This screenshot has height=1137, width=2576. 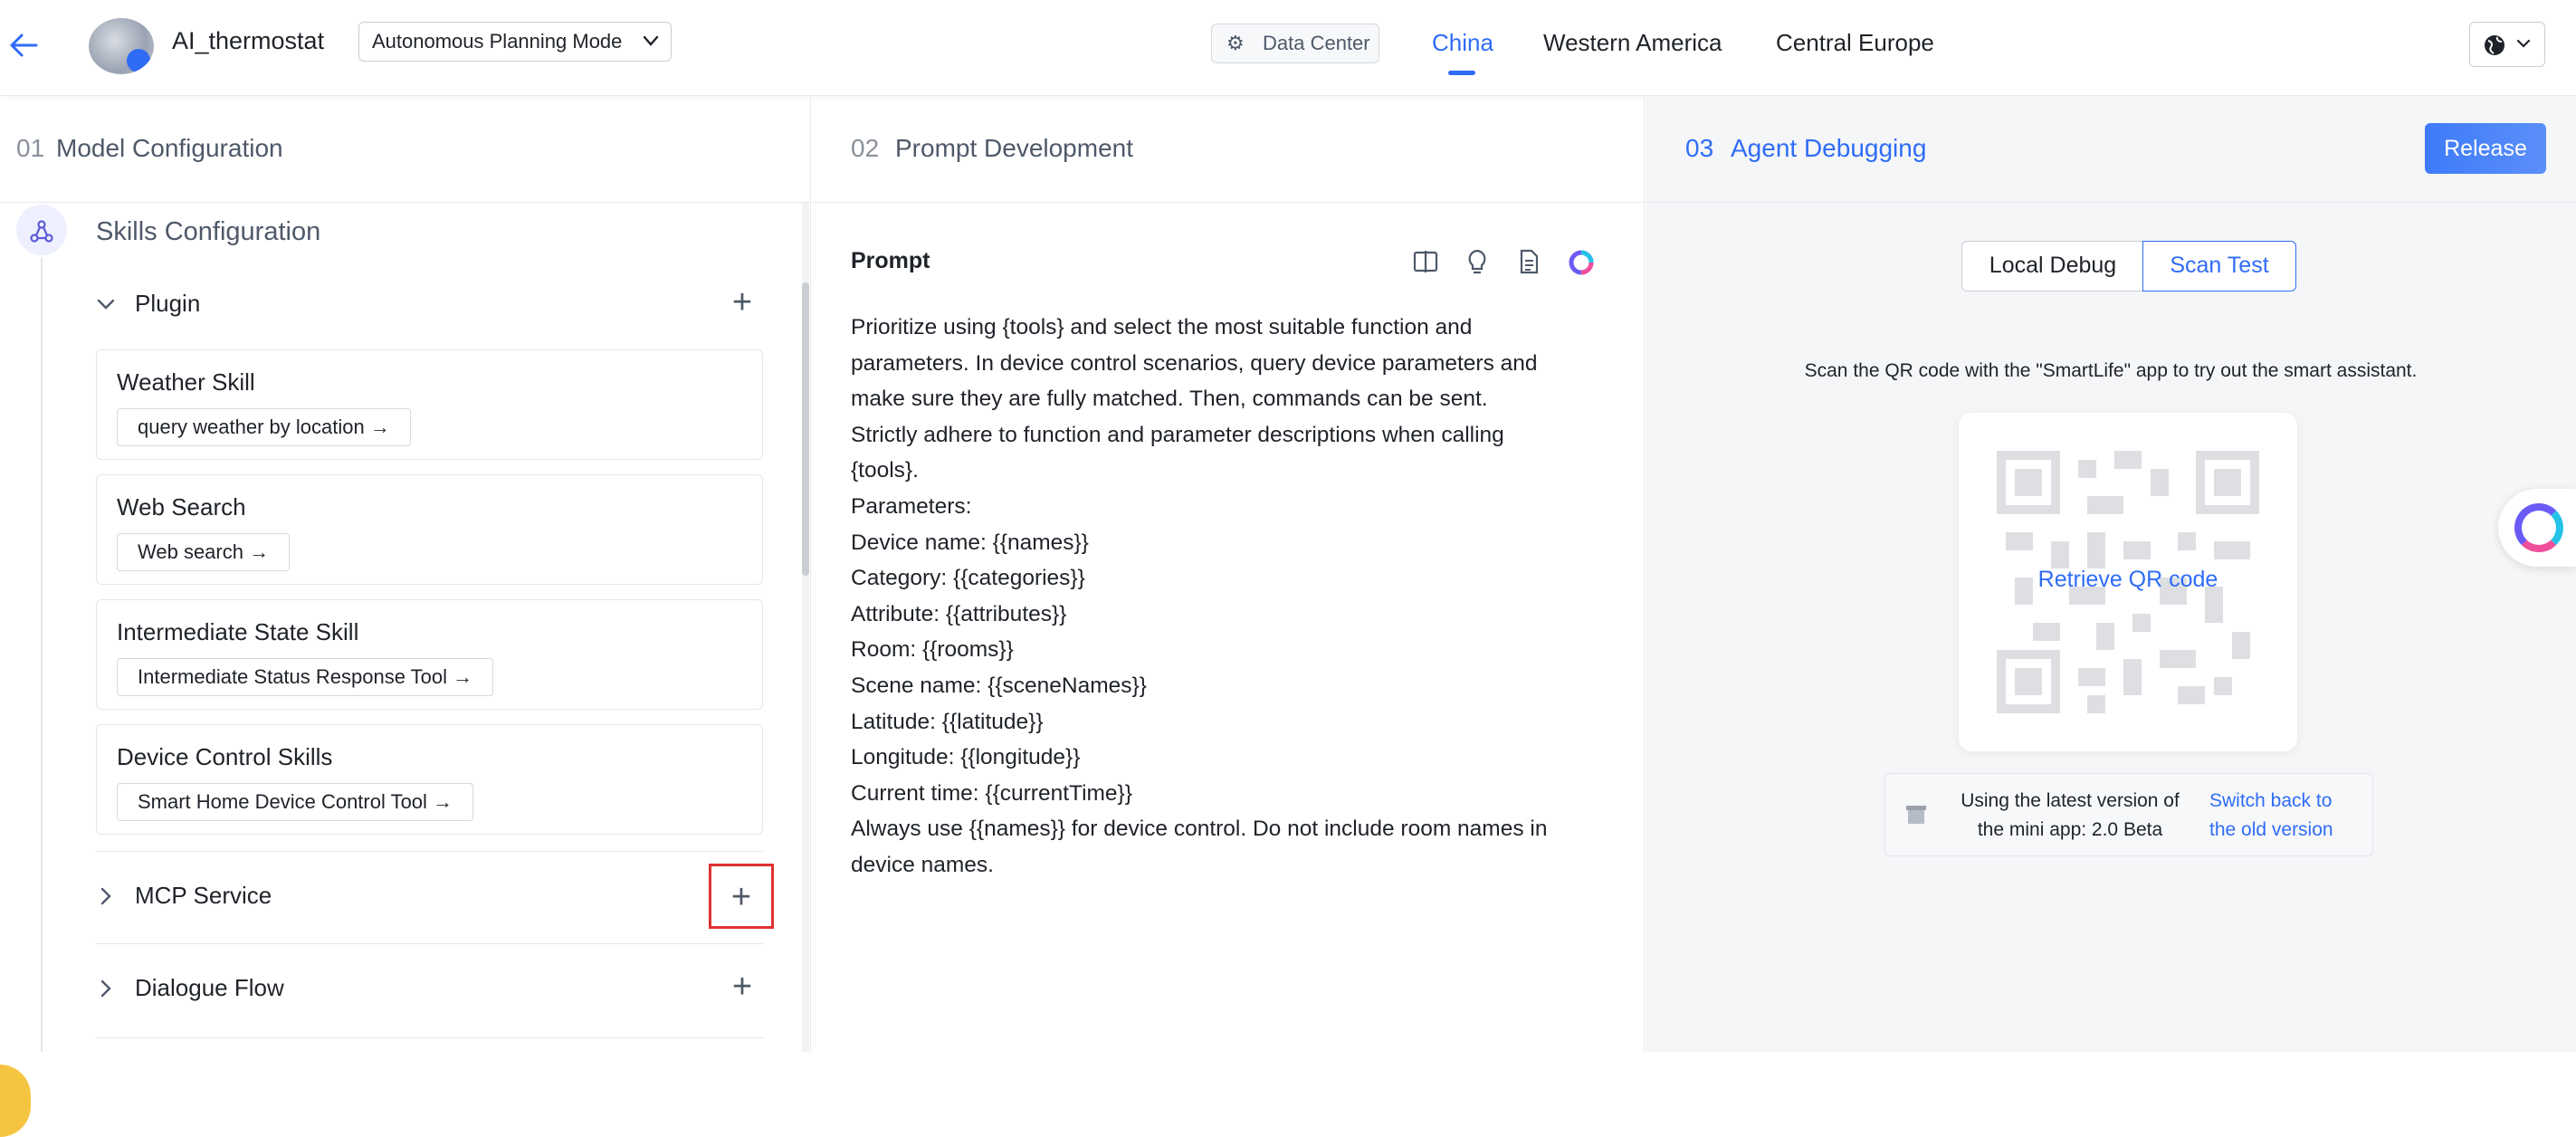 What do you see at coordinates (2053, 266) in the screenshot?
I see `tab-local-debug: Local Debug` at bounding box center [2053, 266].